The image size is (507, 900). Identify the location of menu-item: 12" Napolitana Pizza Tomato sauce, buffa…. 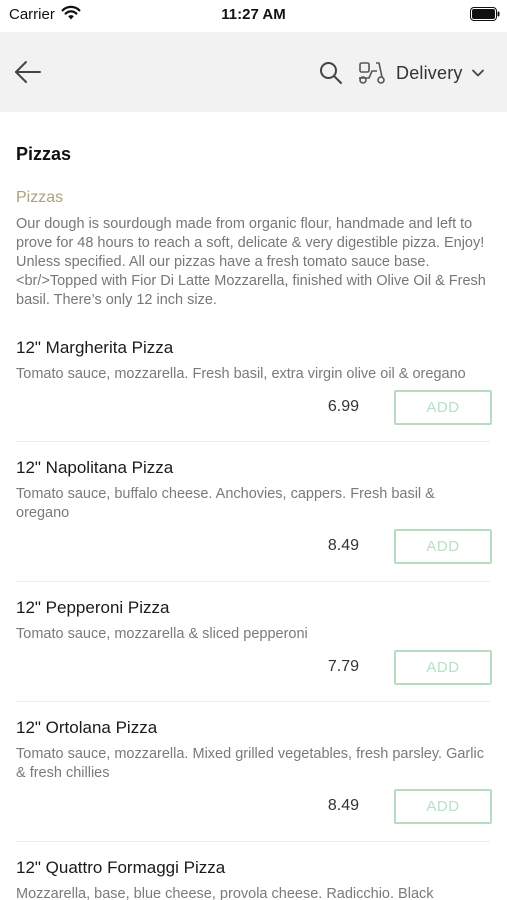
(254, 490).